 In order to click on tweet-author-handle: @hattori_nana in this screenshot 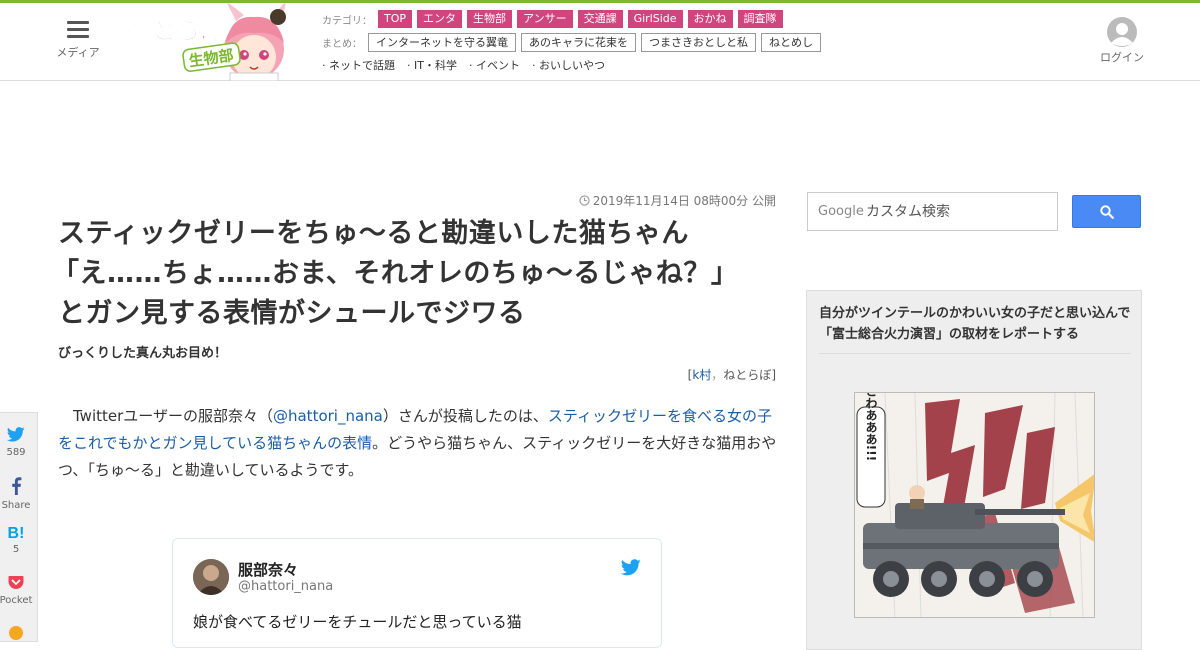, I will do `click(285, 586)`.